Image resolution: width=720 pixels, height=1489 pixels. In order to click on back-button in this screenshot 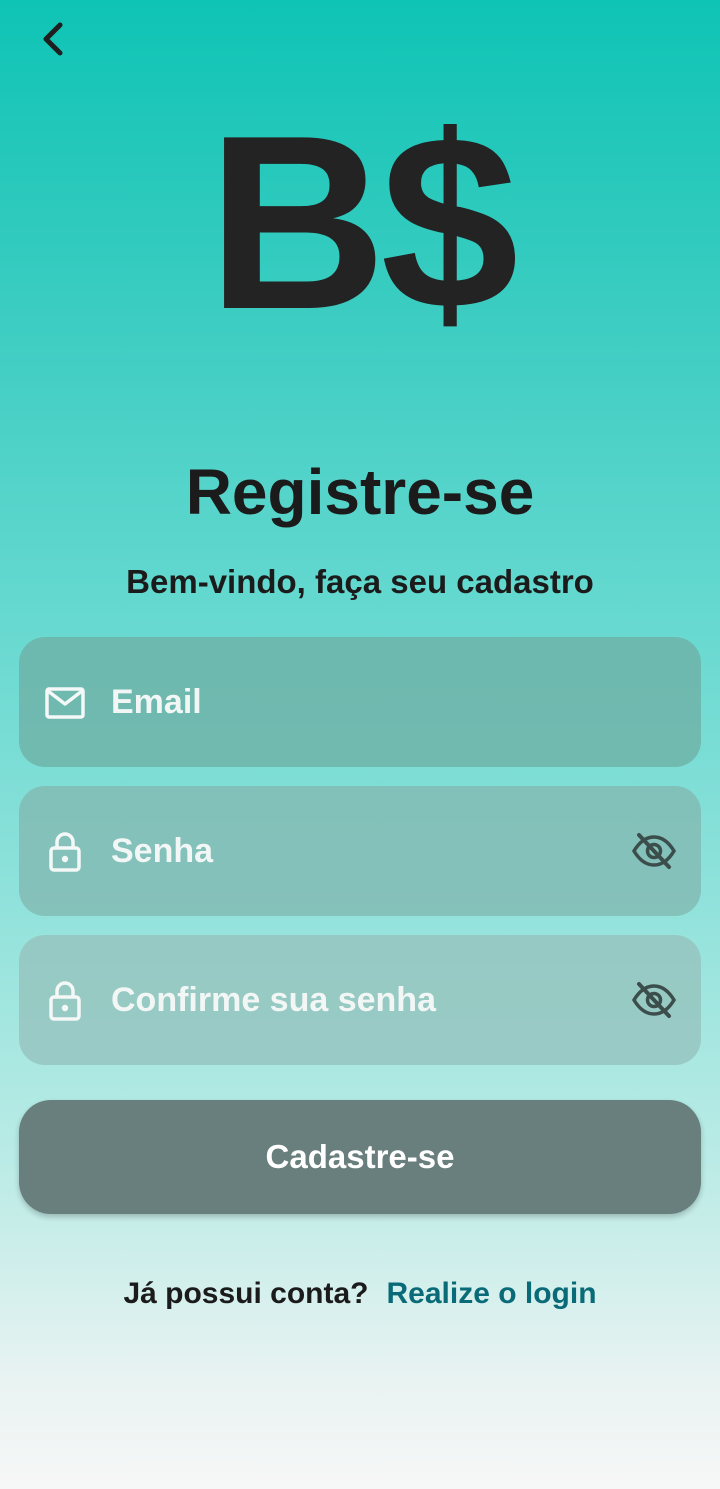, I will do `click(53, 39)`.